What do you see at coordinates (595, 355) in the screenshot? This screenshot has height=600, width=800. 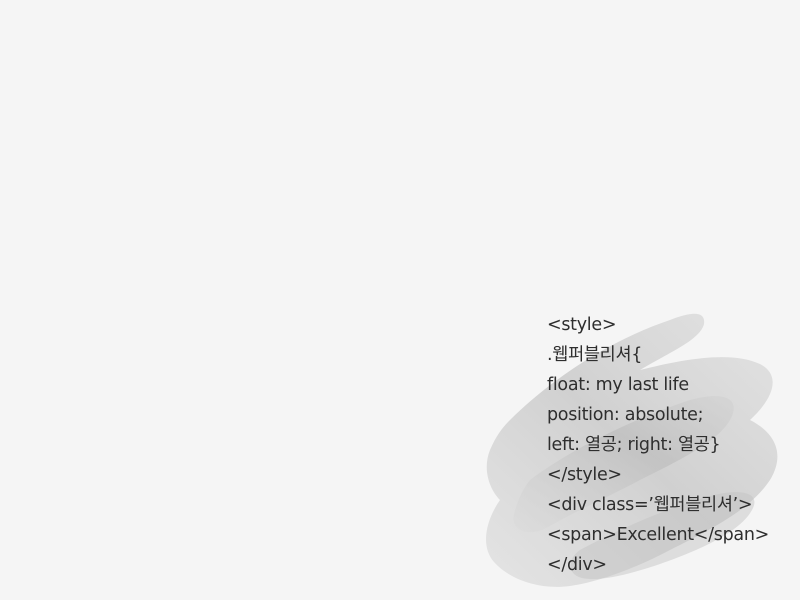 I see `code-line-selector: .웹퍼블리셔{` at bounding box center [595, 355].